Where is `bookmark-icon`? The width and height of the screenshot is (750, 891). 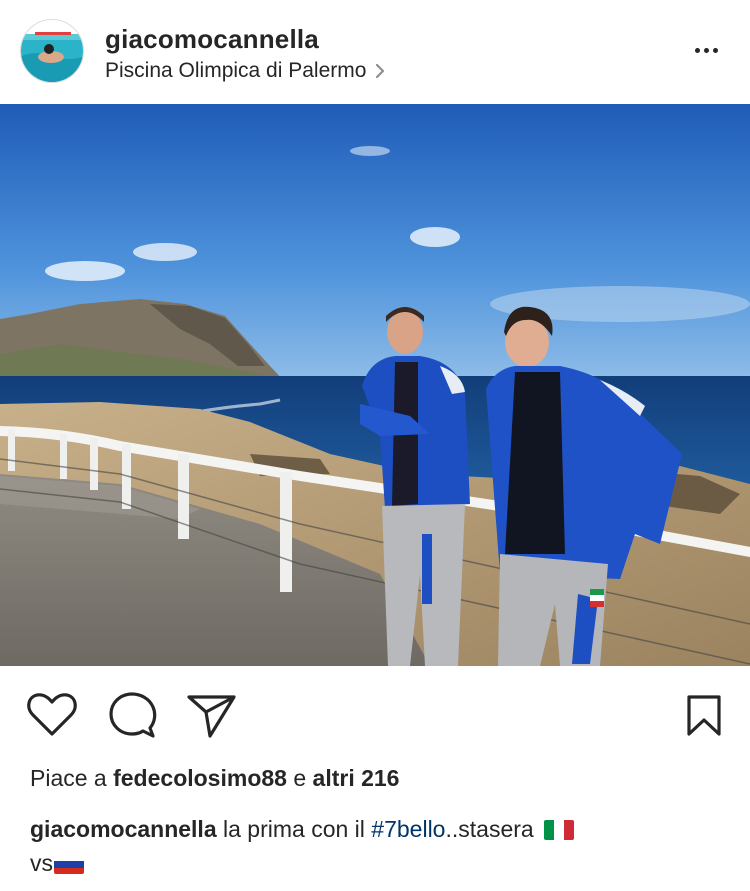
bookmark-icon is located at coordinates (704, 715).